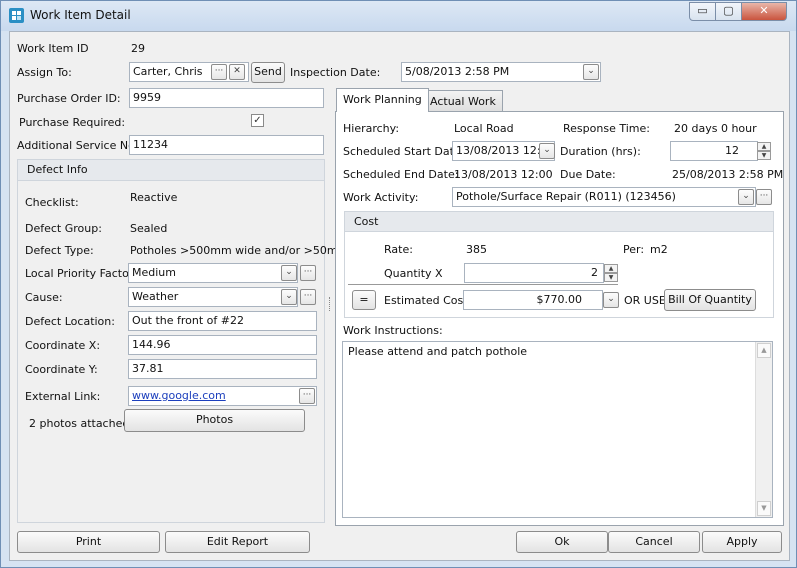 This screenshot has height=568, width=797. I want to click on work-activity-select: Pothole/Surface Repair (R011) (123456), so click(604, 197).